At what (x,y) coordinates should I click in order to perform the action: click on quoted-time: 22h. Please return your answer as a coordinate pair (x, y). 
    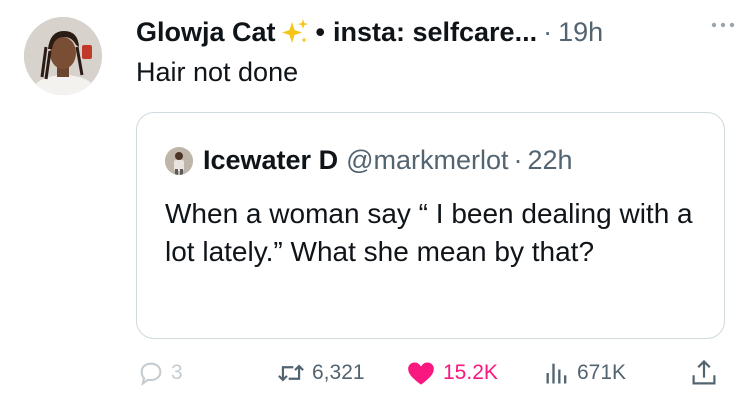
    Looking at the image, I should click on (550, 160).